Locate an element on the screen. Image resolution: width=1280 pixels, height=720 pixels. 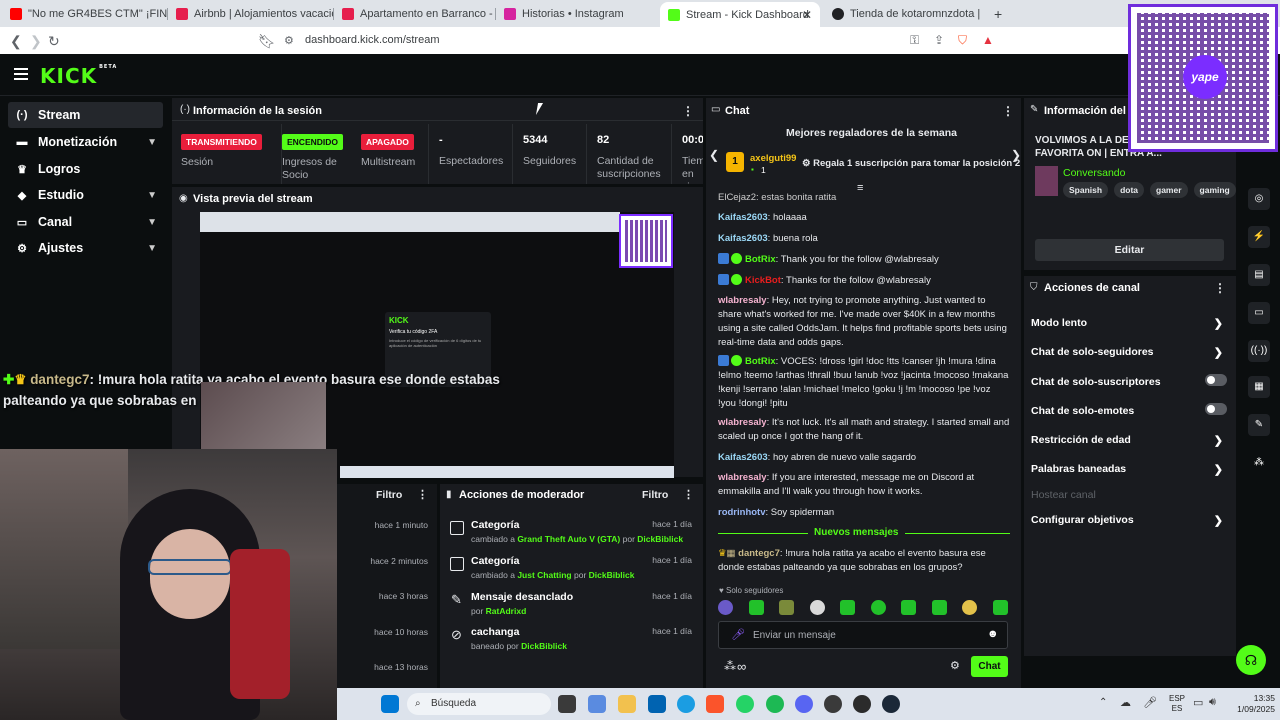
broadcast-icon: ((·)) is located at coordinates (1259, 351).